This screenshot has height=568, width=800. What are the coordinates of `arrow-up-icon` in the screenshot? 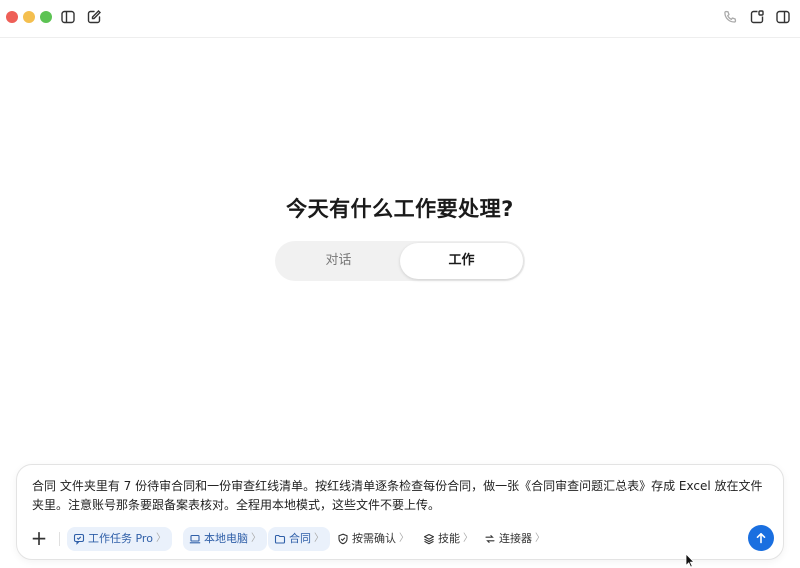 It's located at (761, 538).